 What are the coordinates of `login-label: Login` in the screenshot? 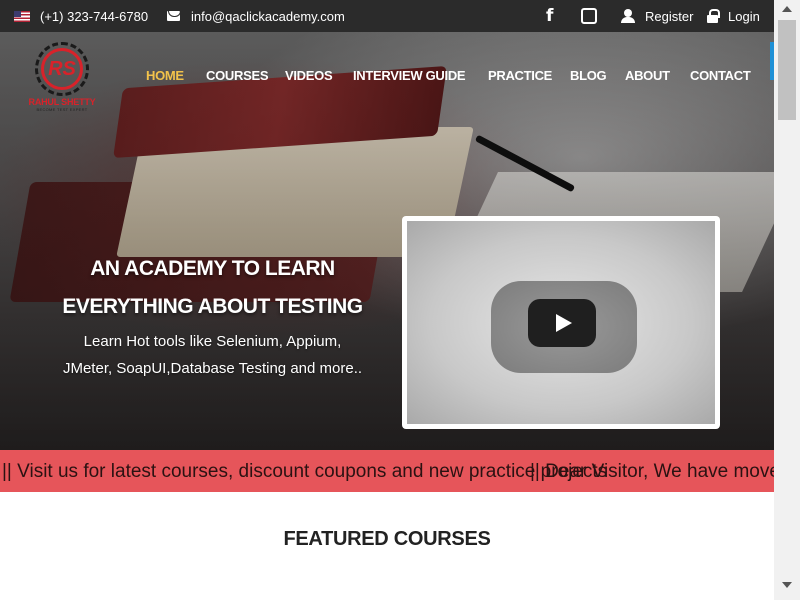 It's located at (744, 16).